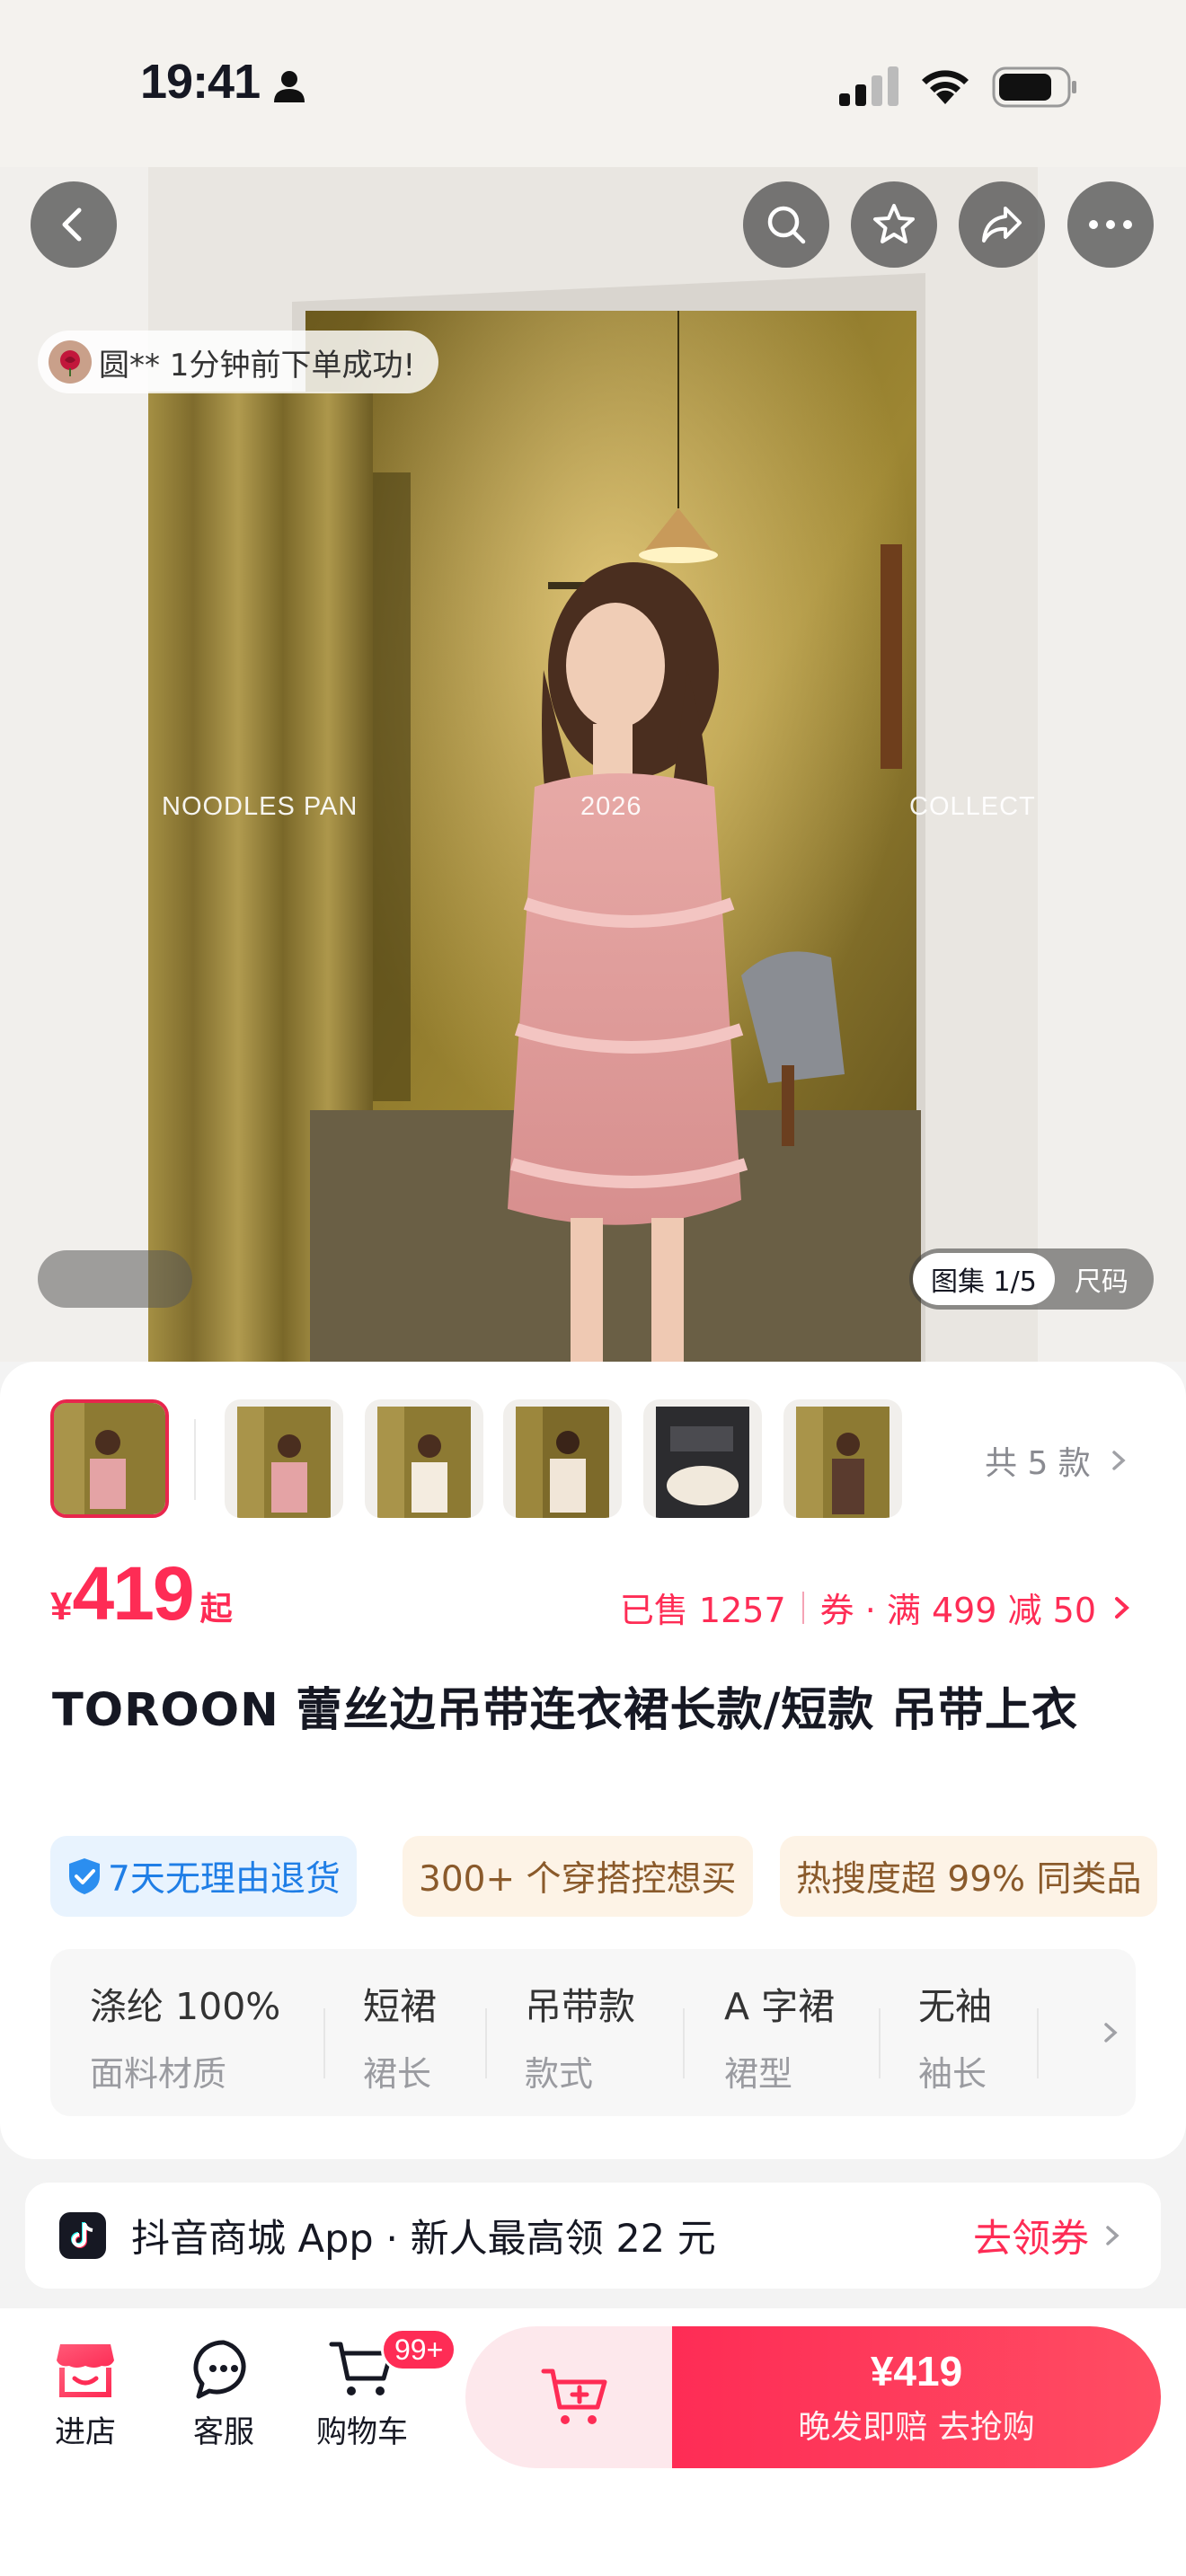  What do you see at coordinates (702, 1610) in the screenshot?
I see `sold-count: 已售 1257` at bounding box center [702, 1610].